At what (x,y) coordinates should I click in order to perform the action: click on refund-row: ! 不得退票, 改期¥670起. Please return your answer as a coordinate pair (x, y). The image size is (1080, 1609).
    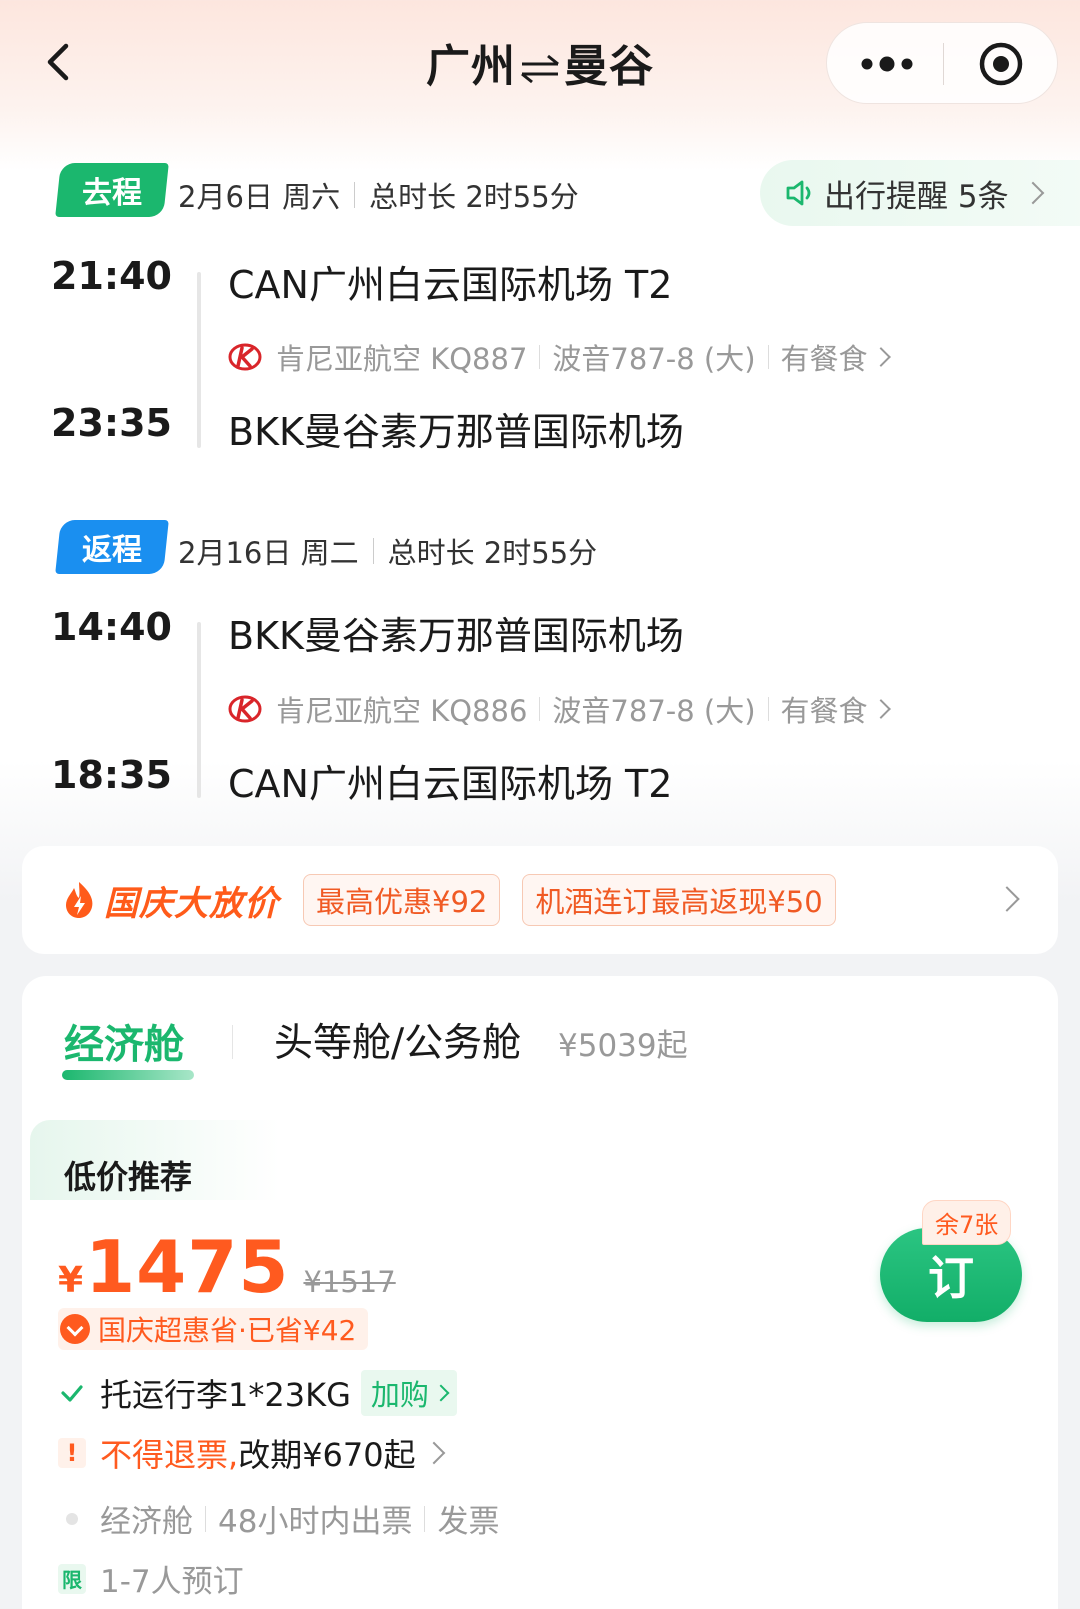
    Looking at the image, I should click on (251, 1453).